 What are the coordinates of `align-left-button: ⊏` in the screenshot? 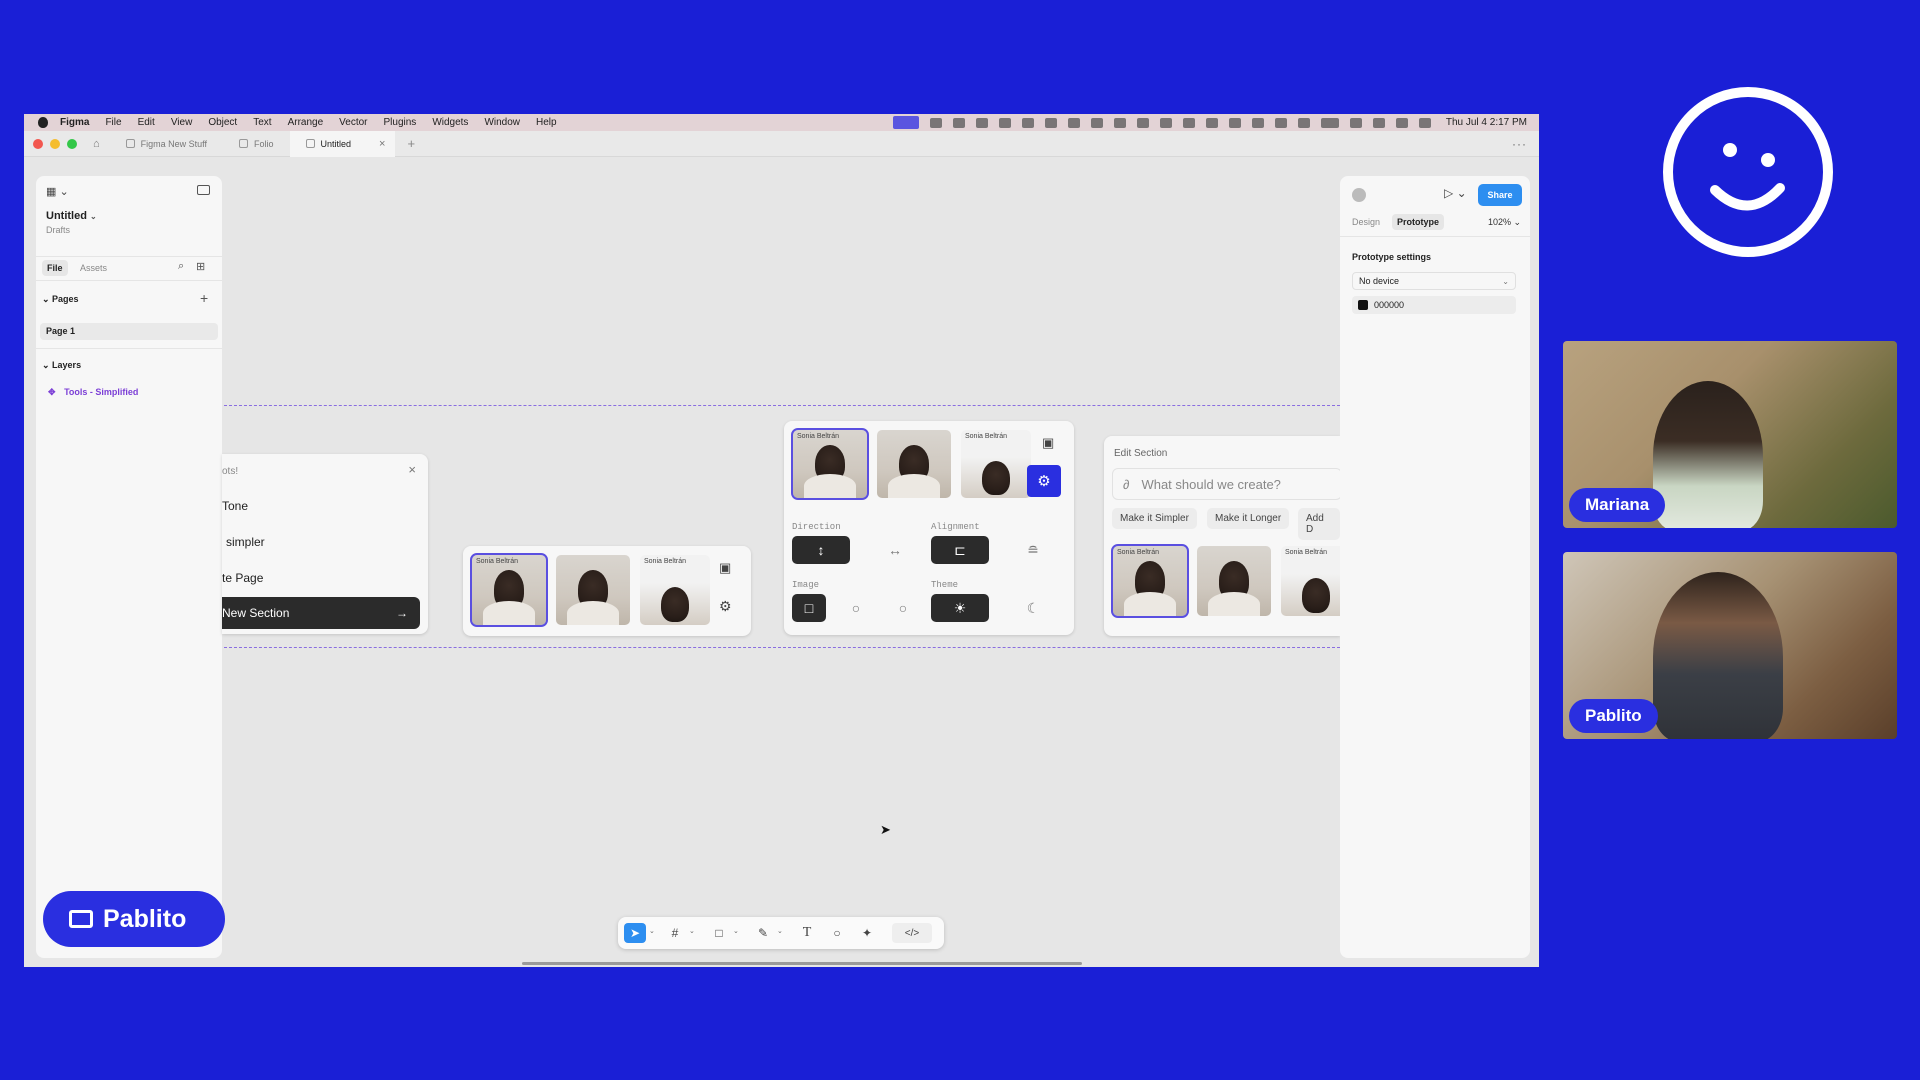 It's located at (960, 550).